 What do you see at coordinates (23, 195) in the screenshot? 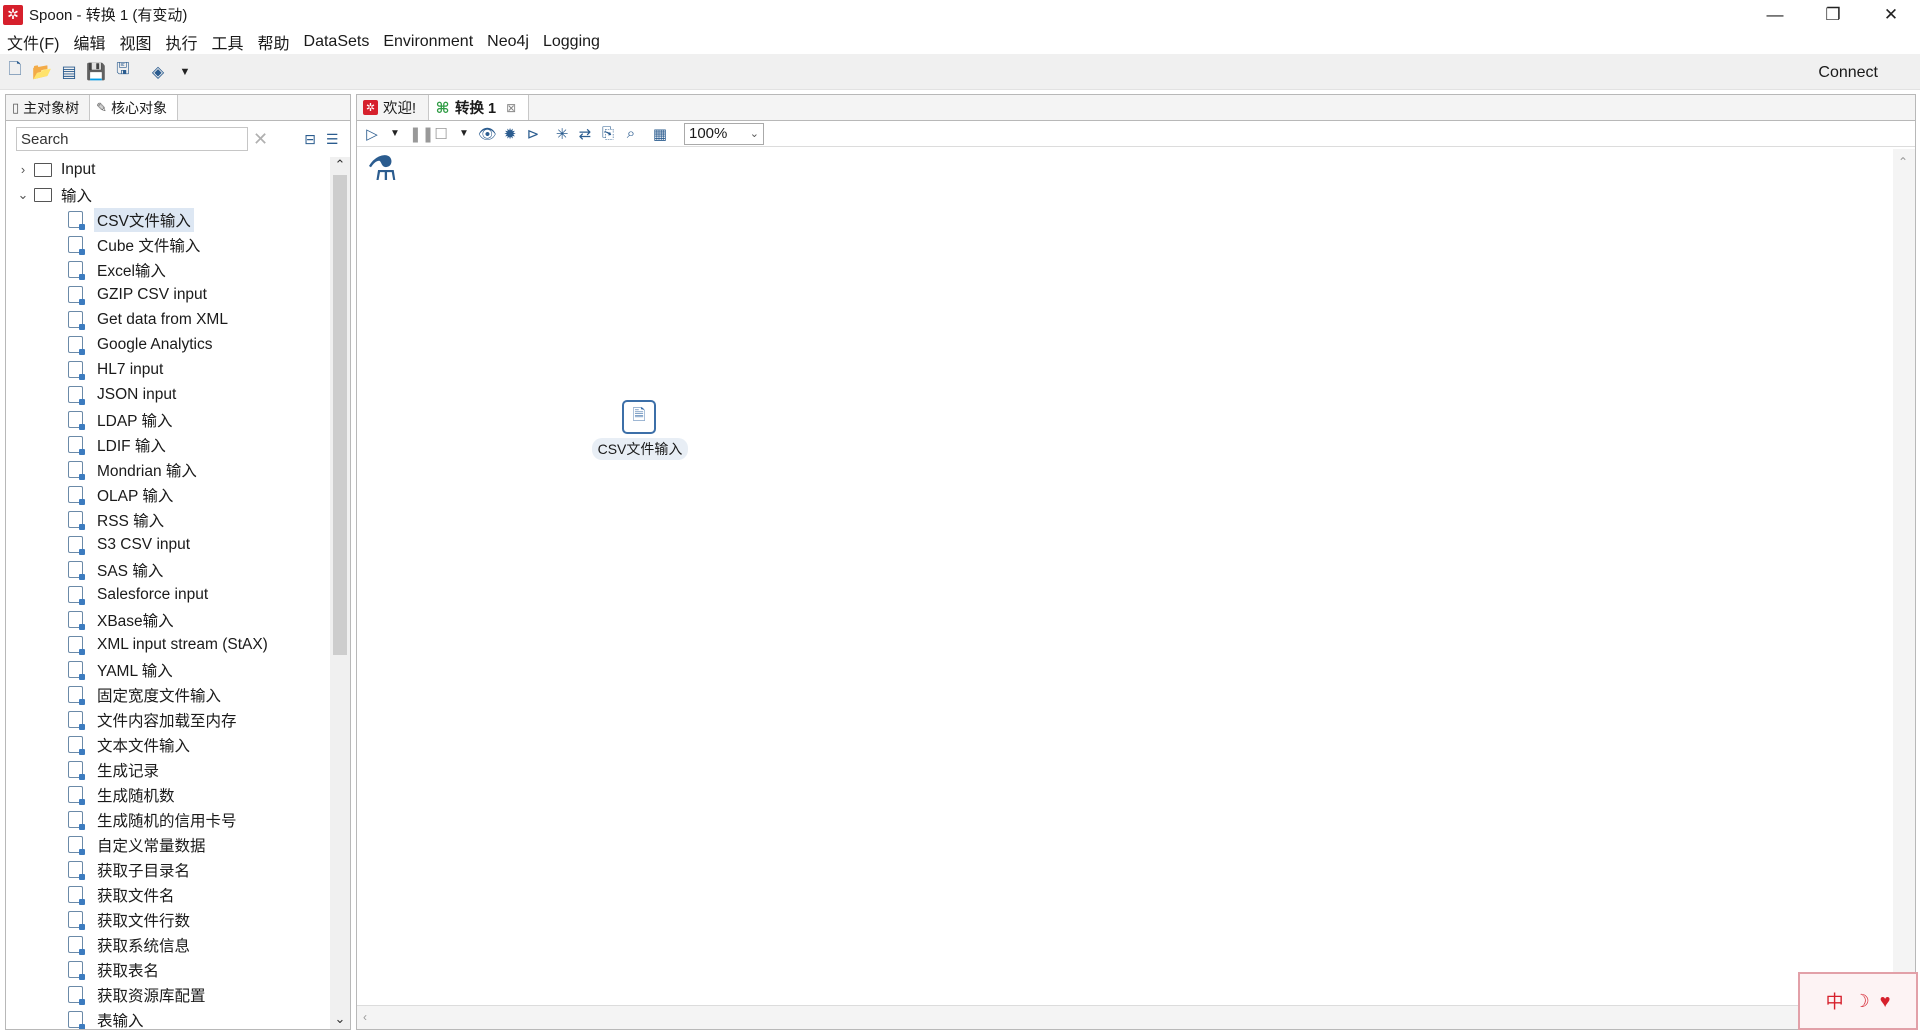
I see `chevron-down-icon: ⌄` at bounding box center [23, 195].